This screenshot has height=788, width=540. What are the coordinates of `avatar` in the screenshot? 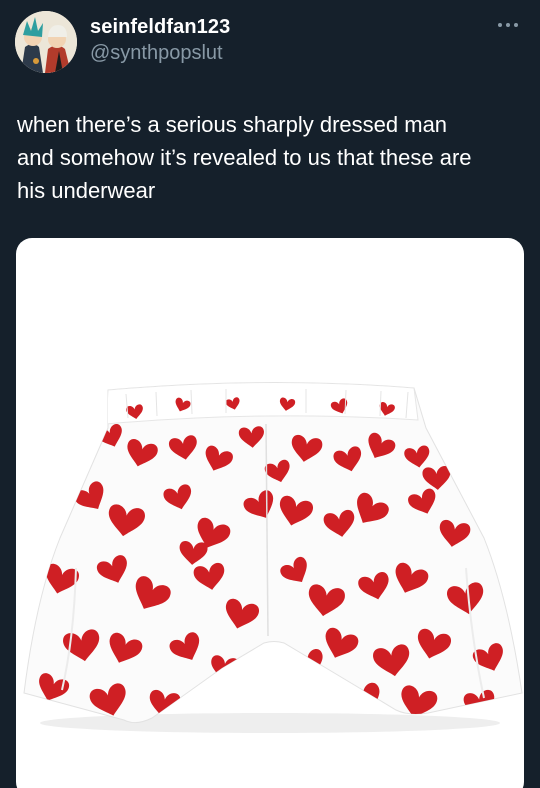 It's located at (46, 42).